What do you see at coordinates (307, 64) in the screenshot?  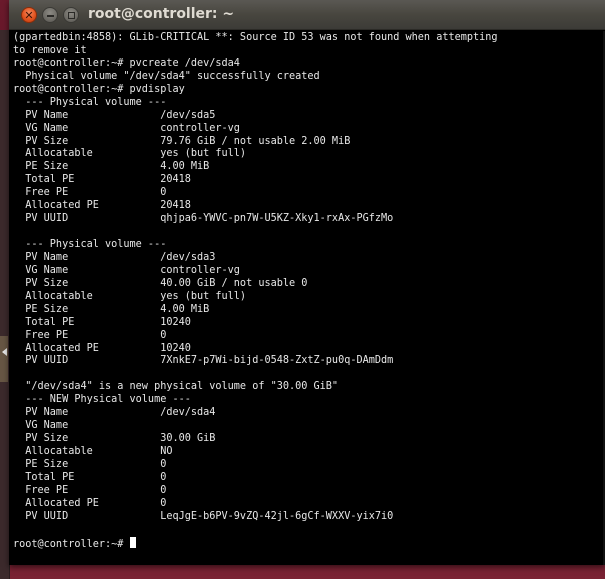 I see `terminal-line: root@controller:~# pvcreate /dev/sda4` at bounding box center [307, 64].